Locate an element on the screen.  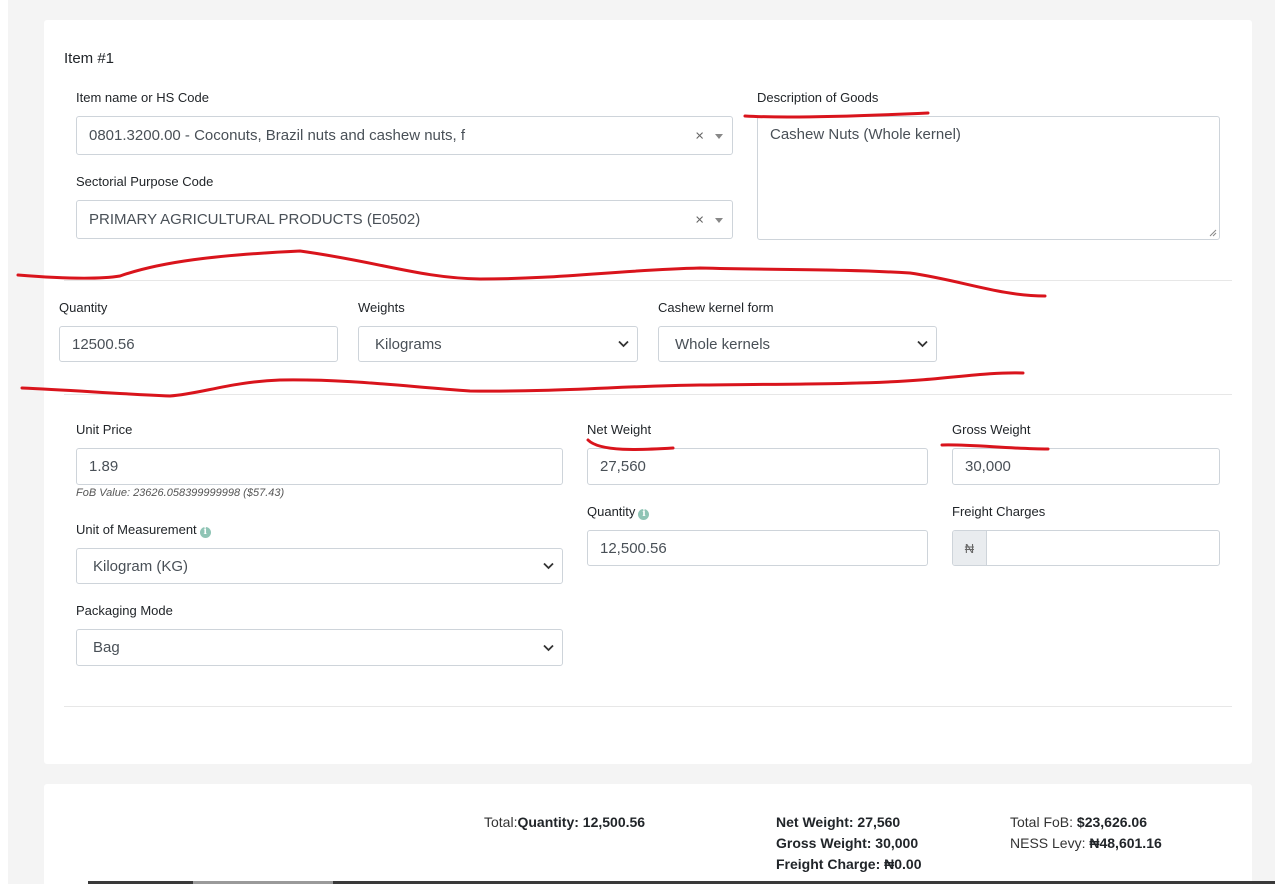
quantity2-label: Quantity i is located at coordinates (618, 512).